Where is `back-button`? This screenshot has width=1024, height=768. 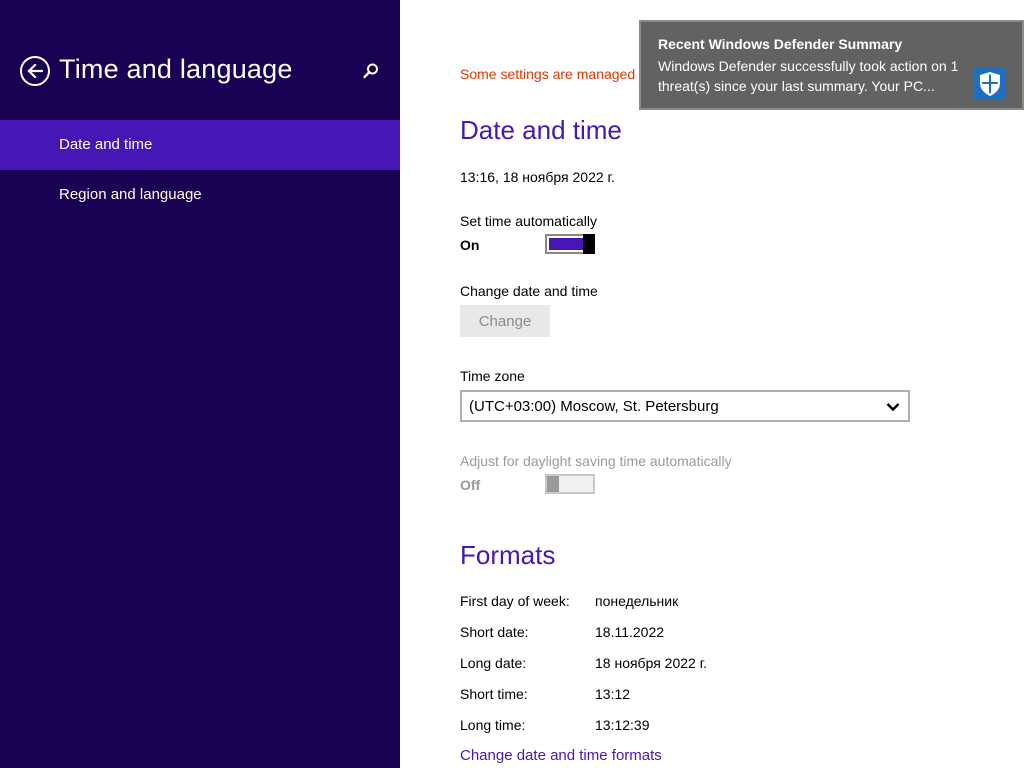
back-button is located at coordinates (35, 71).